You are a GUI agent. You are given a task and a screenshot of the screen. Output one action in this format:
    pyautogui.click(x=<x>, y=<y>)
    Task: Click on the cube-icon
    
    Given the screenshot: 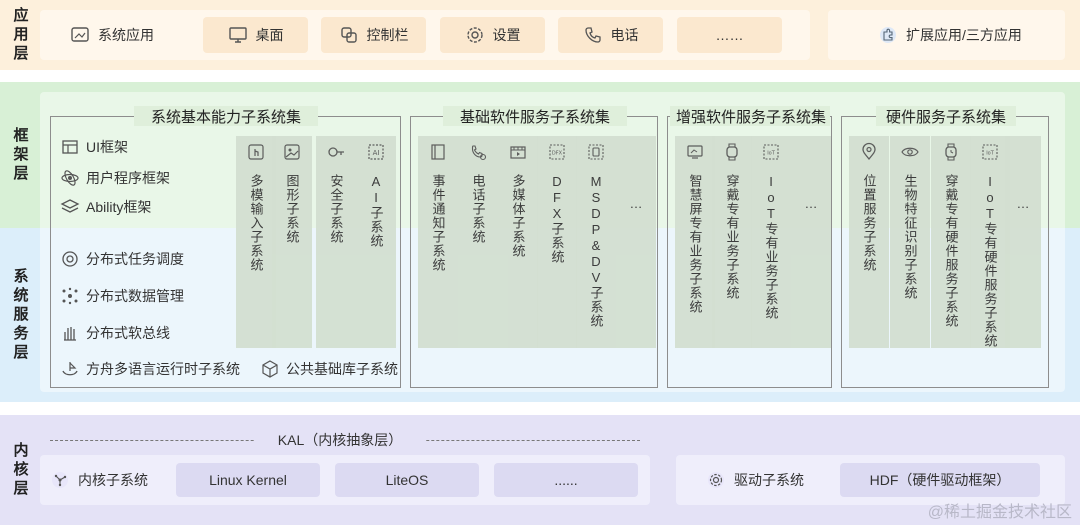 What is the action you would take?
    pyautogui.click(x=270, y=369)
    